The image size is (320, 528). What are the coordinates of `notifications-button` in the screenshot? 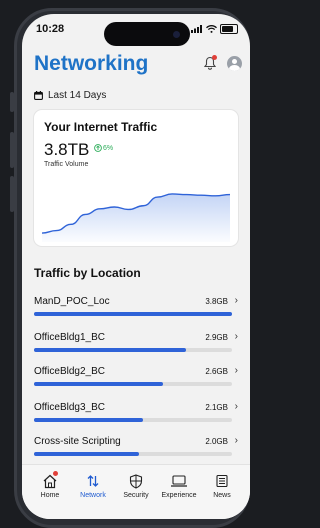 It's located at (210, 62).